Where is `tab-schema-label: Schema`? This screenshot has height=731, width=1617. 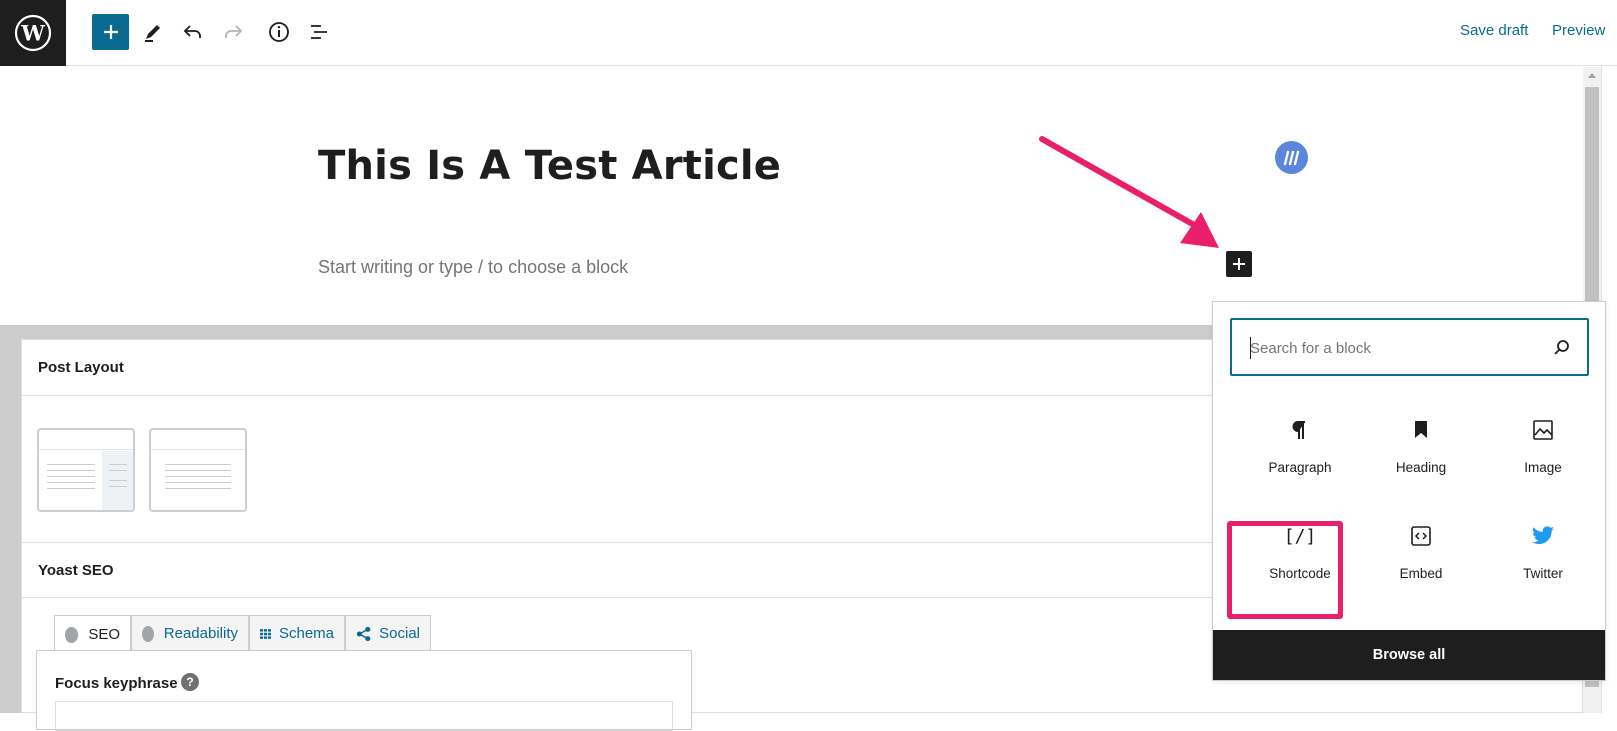
tab-schema-label: Schema is located at coordinates (306, 633).